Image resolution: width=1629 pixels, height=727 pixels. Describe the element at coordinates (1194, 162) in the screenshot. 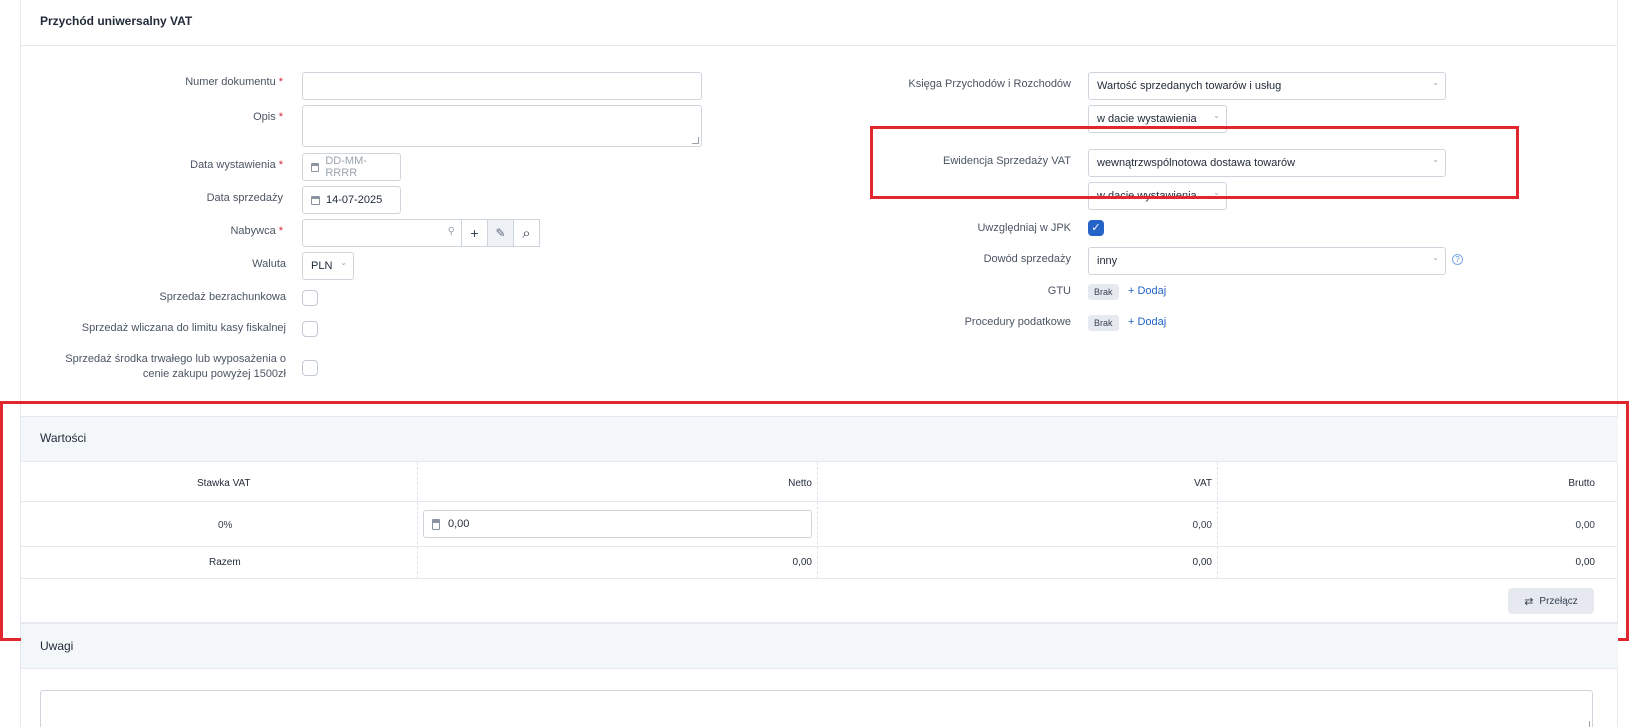

I see `highlight-box-ewidencja` at that location.